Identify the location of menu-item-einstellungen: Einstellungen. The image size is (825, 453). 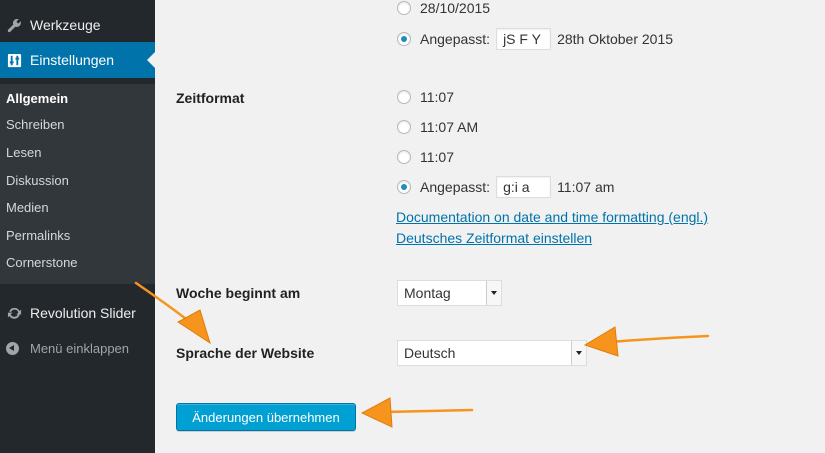
(77, 60).